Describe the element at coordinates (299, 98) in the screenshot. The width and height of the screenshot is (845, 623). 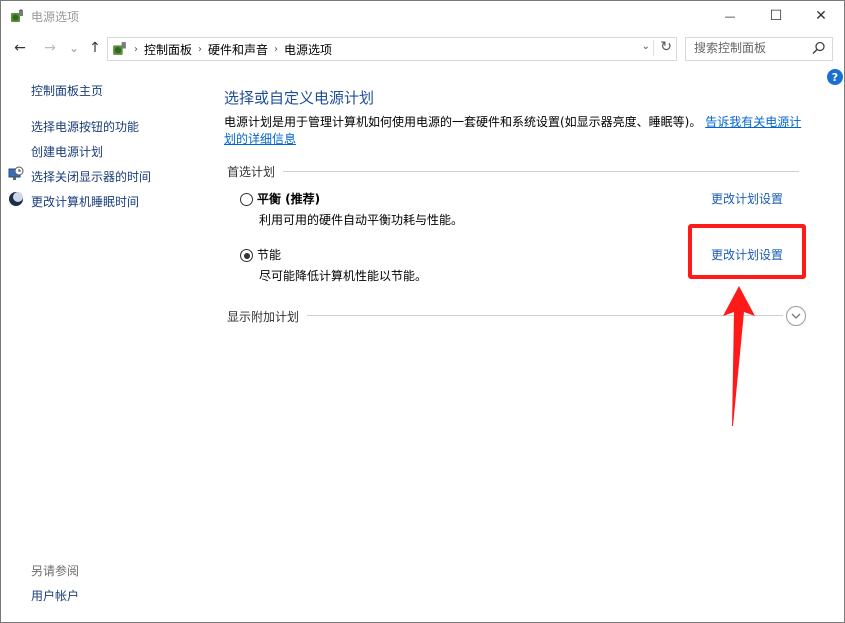
I see `page-title: 选择或自定义电源计划` at that location.